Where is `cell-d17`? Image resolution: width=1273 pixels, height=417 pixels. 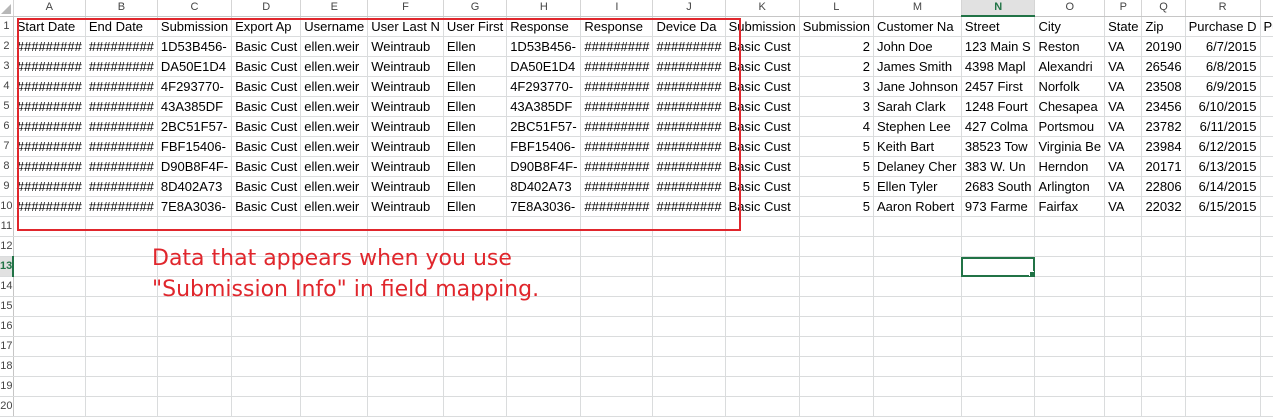 cell-d17 is located at coordinates (266, 346).